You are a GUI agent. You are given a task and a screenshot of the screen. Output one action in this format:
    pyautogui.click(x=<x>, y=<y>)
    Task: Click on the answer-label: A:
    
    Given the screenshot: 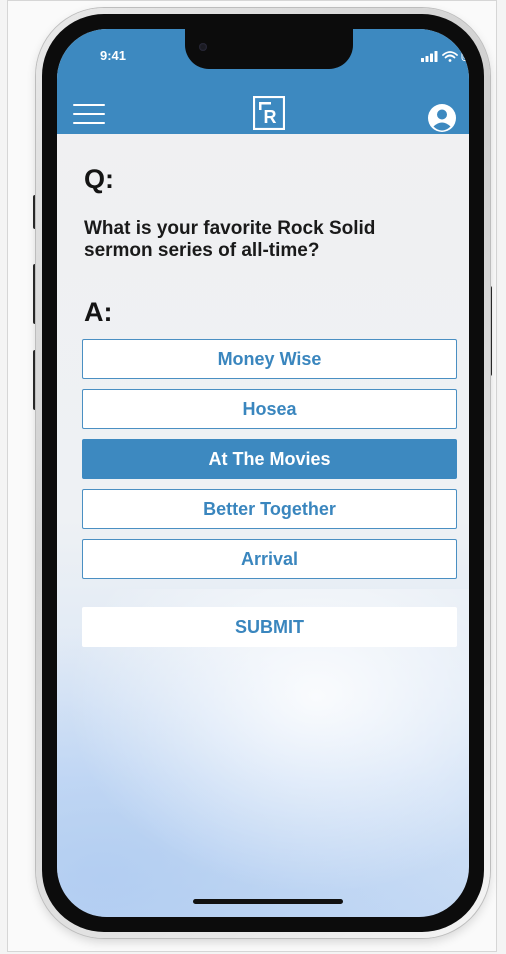 What is the action you would take?
    pyautogui.click(x=98, y=312)
    